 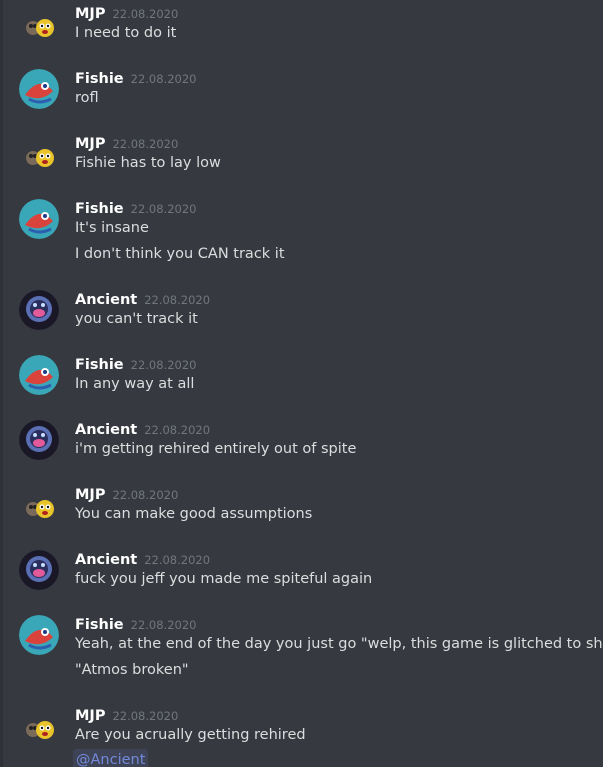 What do you see at coordinates (190, 735) in the screenshot?
I see `message-text: Are you acrually getting rehired` at bounding box center [190, 735].